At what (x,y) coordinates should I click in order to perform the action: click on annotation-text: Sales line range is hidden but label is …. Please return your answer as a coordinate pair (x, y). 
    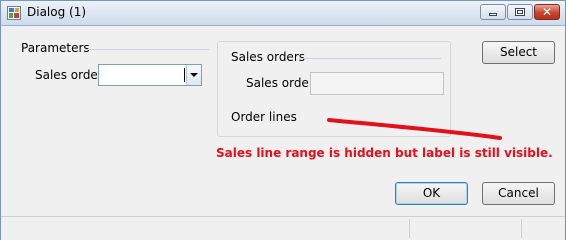
    Looking at the image, I should click on (384, 153).